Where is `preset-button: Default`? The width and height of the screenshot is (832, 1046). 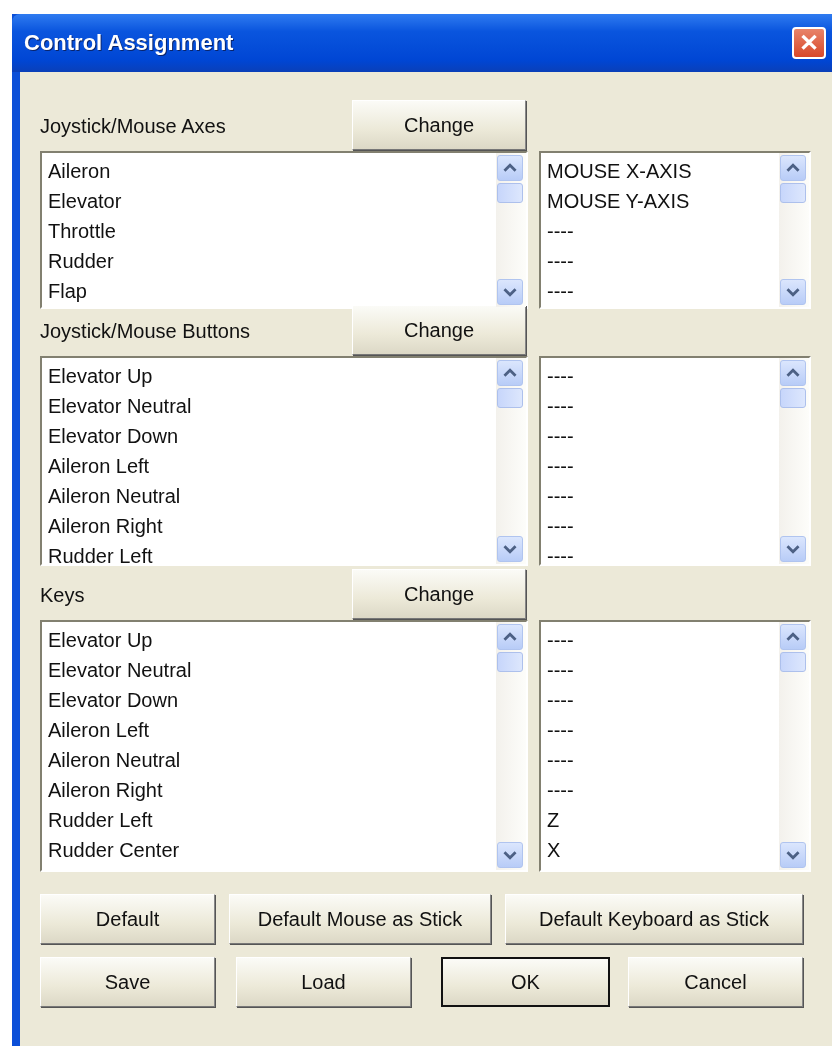
preset-button: Default is located at coordinates (127, 919).